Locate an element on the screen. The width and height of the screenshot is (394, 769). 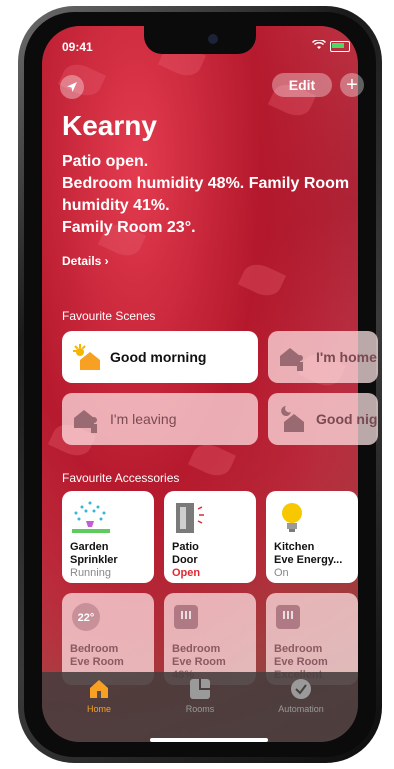
favourite-accessories-label: Favourite Accessories is located at coordinates (121, 478).